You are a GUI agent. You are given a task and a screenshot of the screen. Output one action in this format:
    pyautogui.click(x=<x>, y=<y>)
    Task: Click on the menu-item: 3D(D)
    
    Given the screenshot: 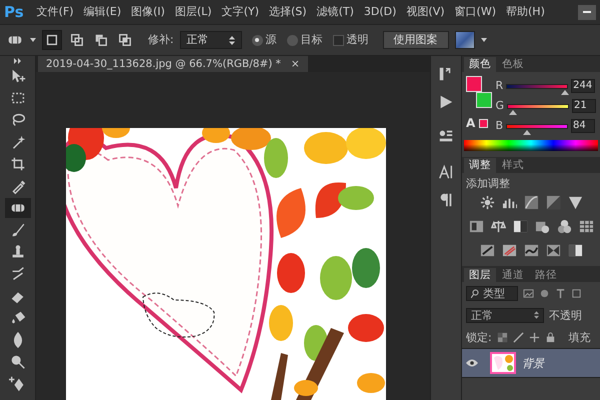 What is the action you would take?
    pyautogui.click(x=380, y=12)
    